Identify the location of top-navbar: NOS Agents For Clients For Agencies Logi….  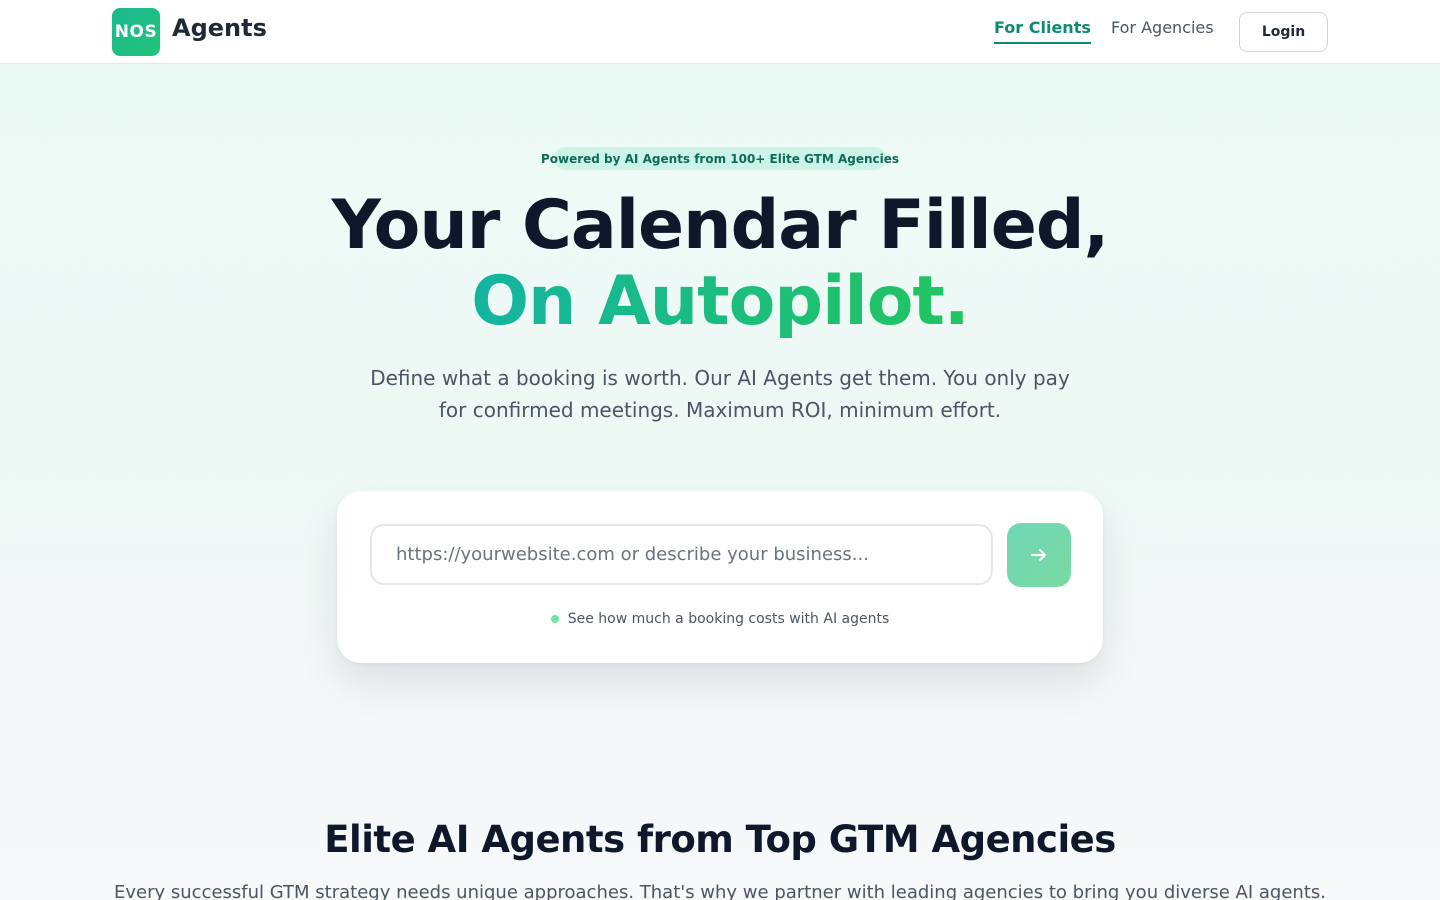
(720, 32).